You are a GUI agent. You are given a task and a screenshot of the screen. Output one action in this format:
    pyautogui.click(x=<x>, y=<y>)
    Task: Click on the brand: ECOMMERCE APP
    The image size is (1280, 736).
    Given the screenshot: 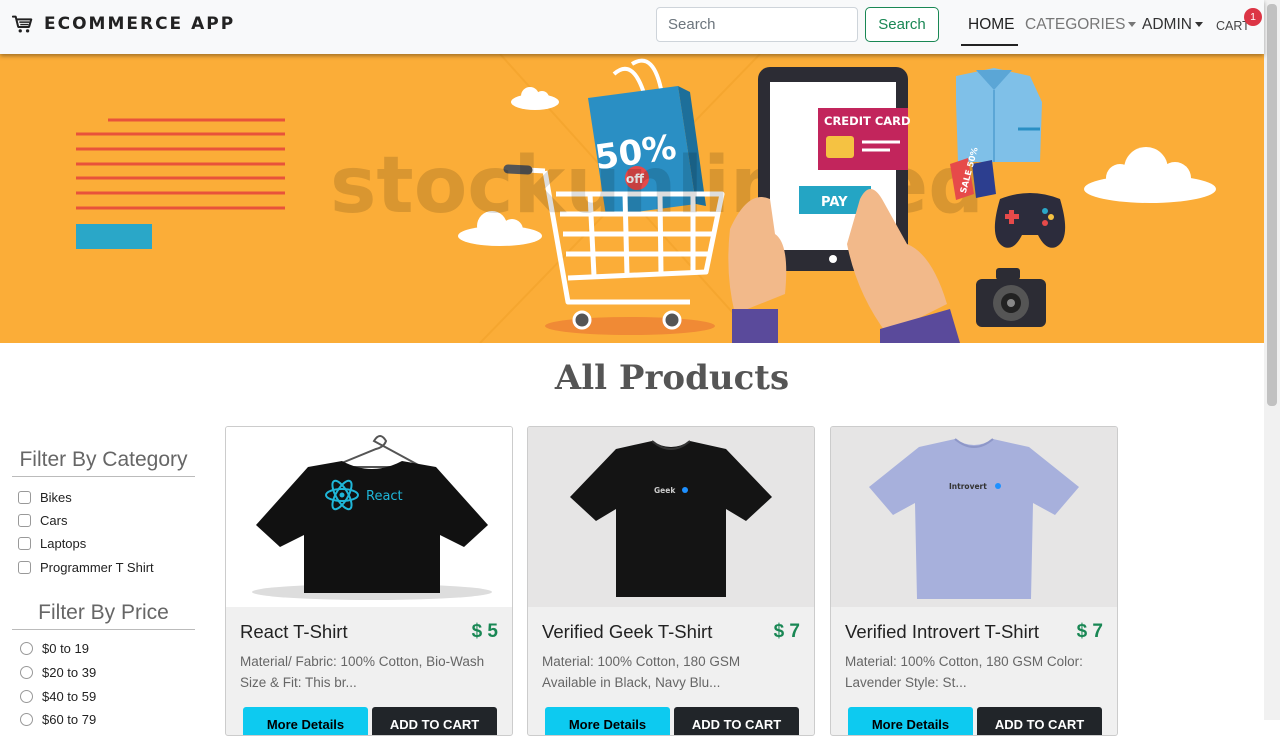 What is the action you would take?
    pyautogui.click(x=123, y=24)
    